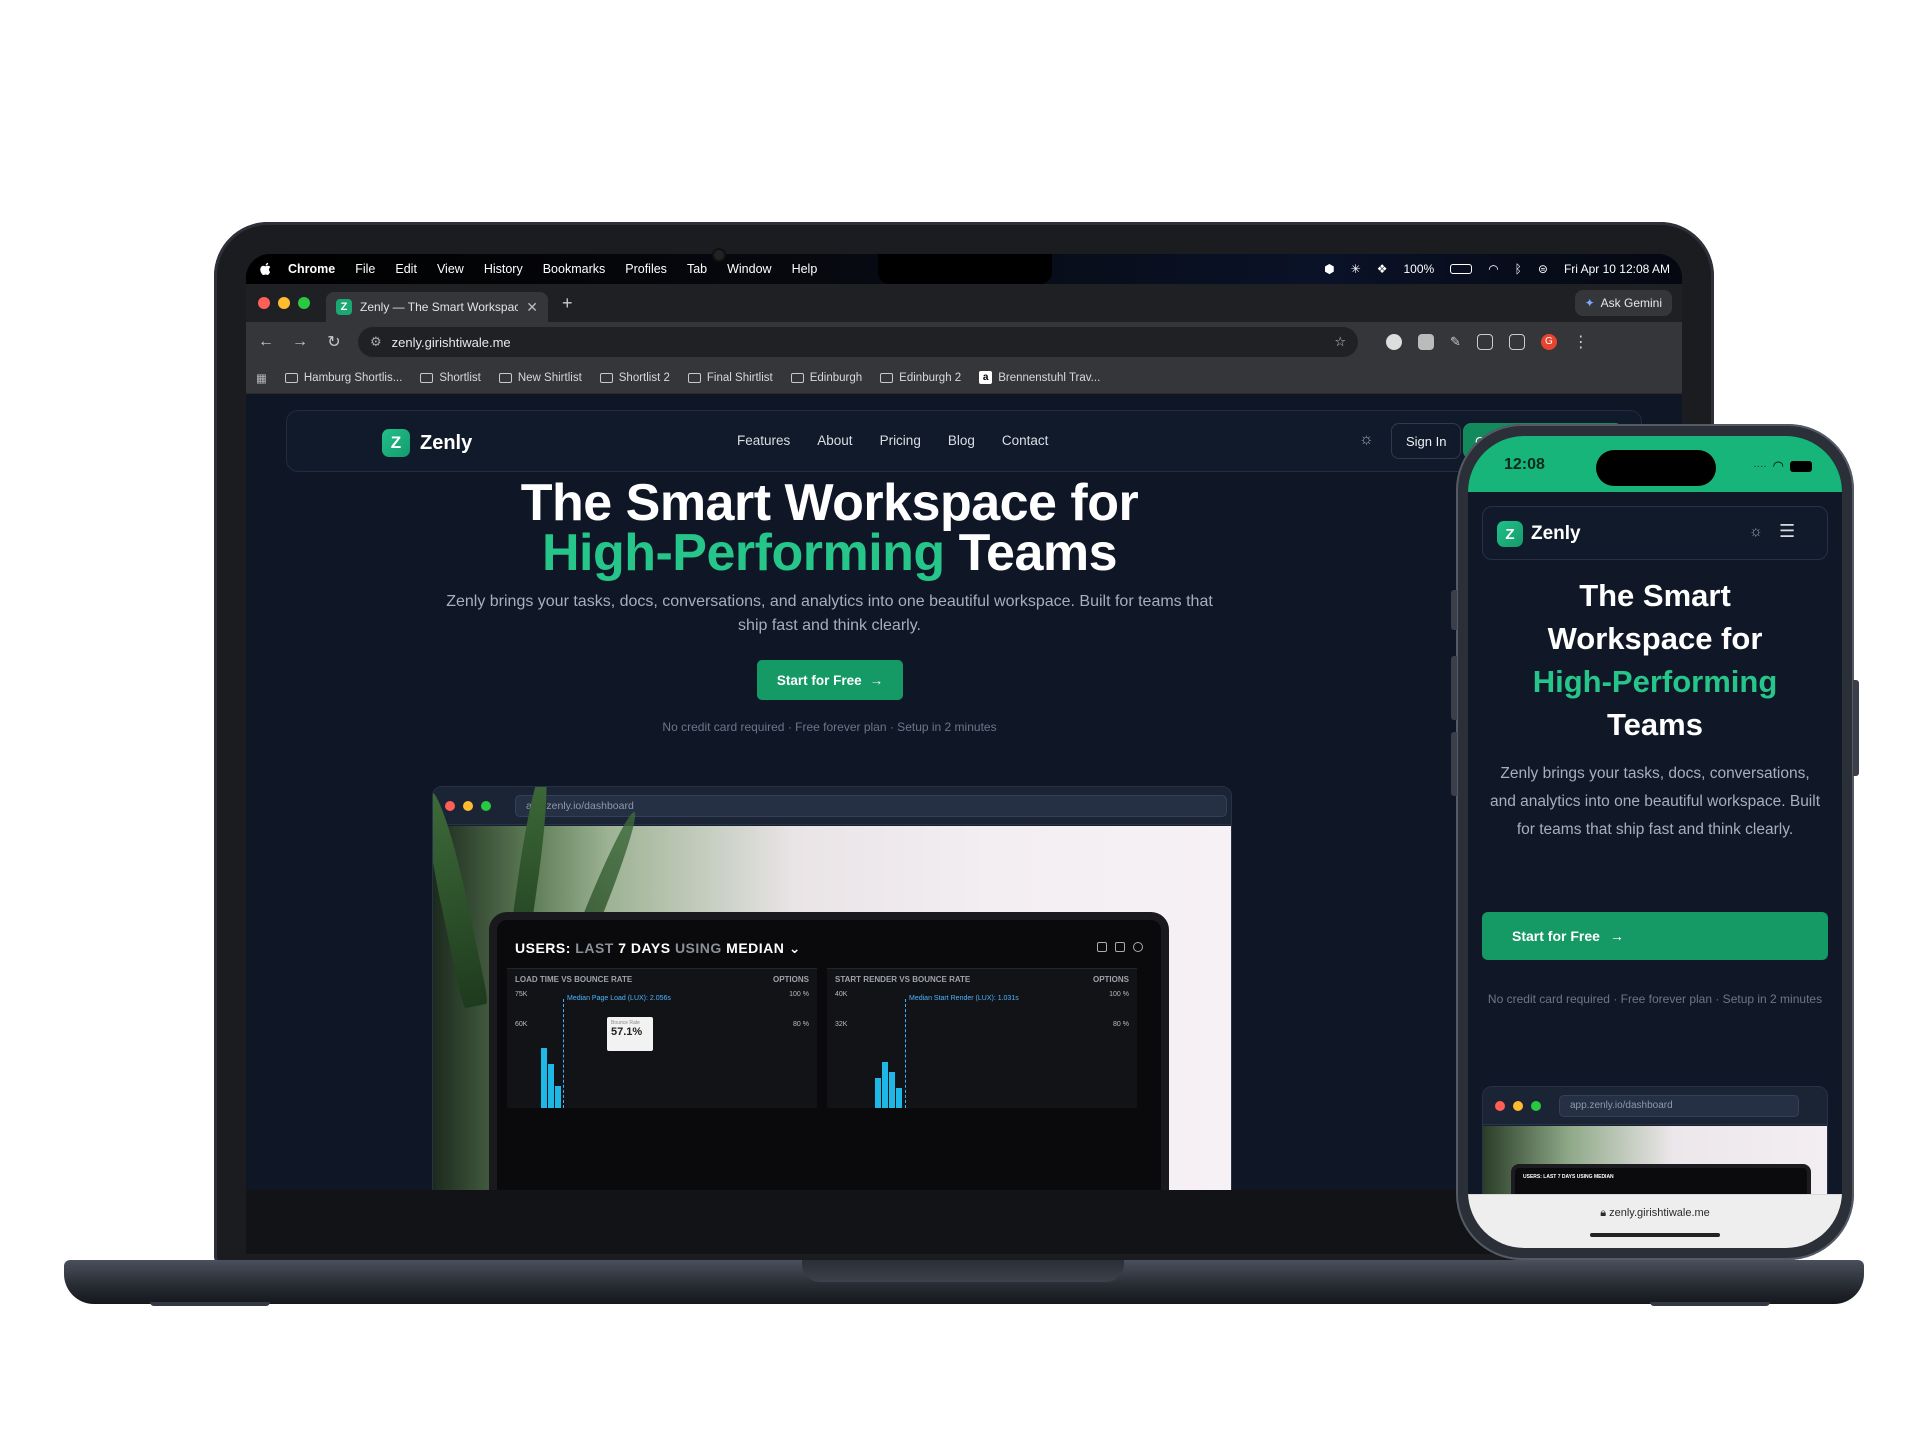 This screenshot has height=1440, width=1920. Describe the element at coordinates (1710, 1304) in the screenshot. I see `laptop-foot-right` at that location.